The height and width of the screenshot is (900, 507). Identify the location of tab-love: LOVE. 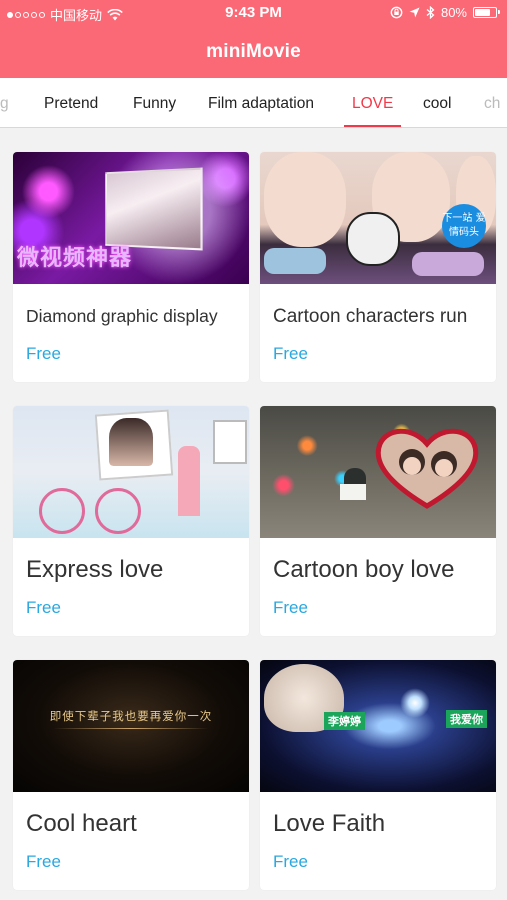
(373, 102).